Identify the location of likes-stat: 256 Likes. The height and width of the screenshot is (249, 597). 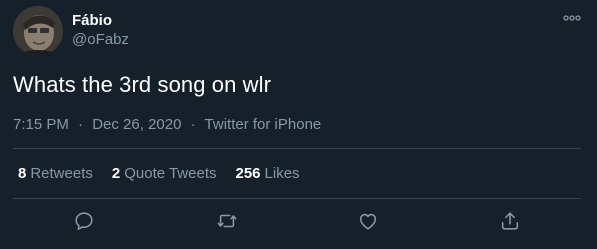
(268, 173).